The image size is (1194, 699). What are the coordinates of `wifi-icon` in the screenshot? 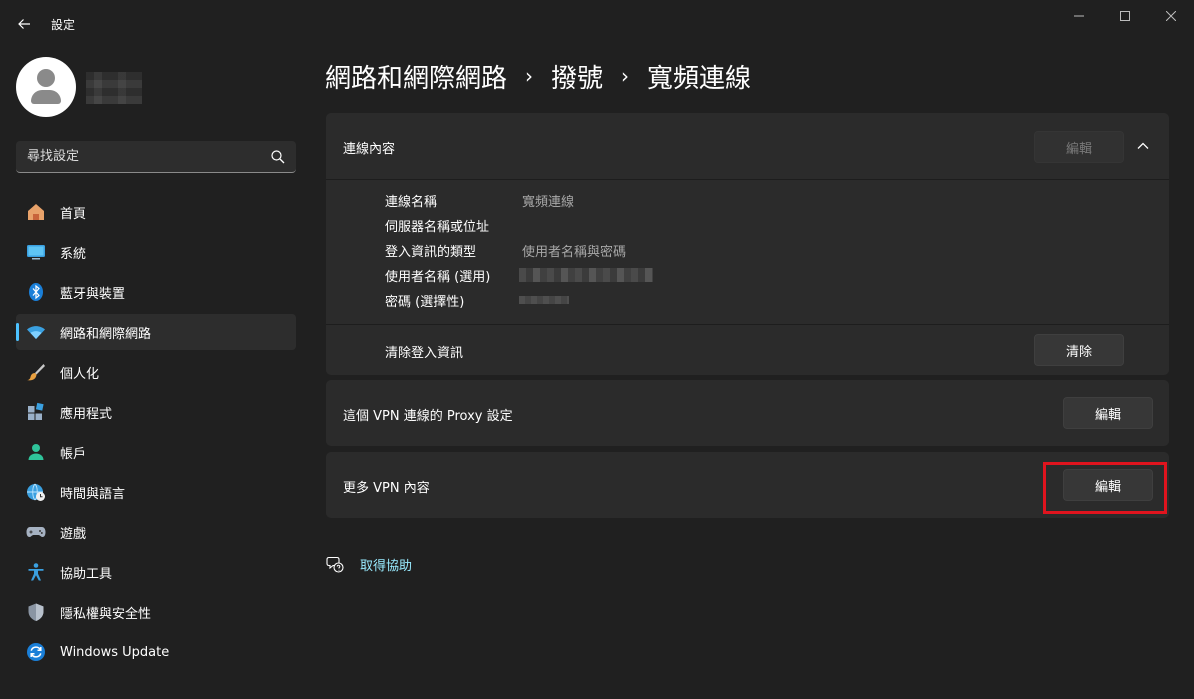 It's located at (36, 332).